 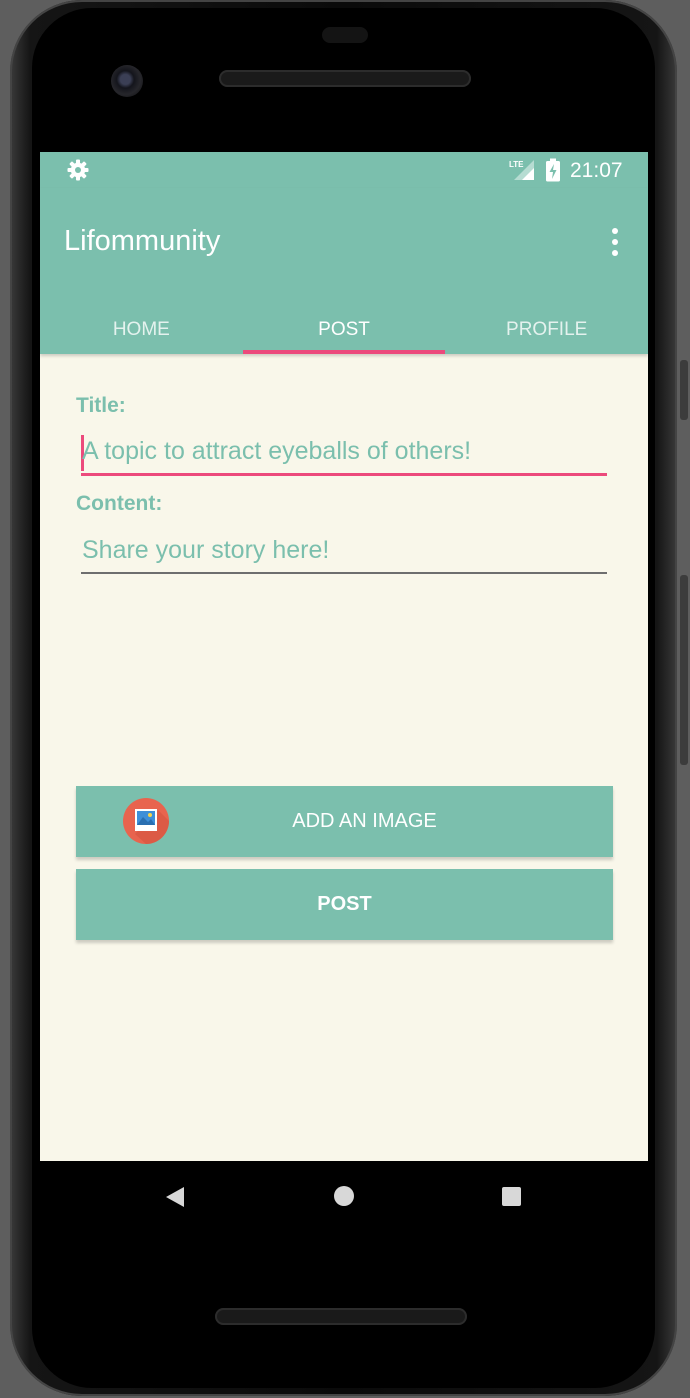 I want to click on tab-profile: PROFILE, so click(x=546, y=333).